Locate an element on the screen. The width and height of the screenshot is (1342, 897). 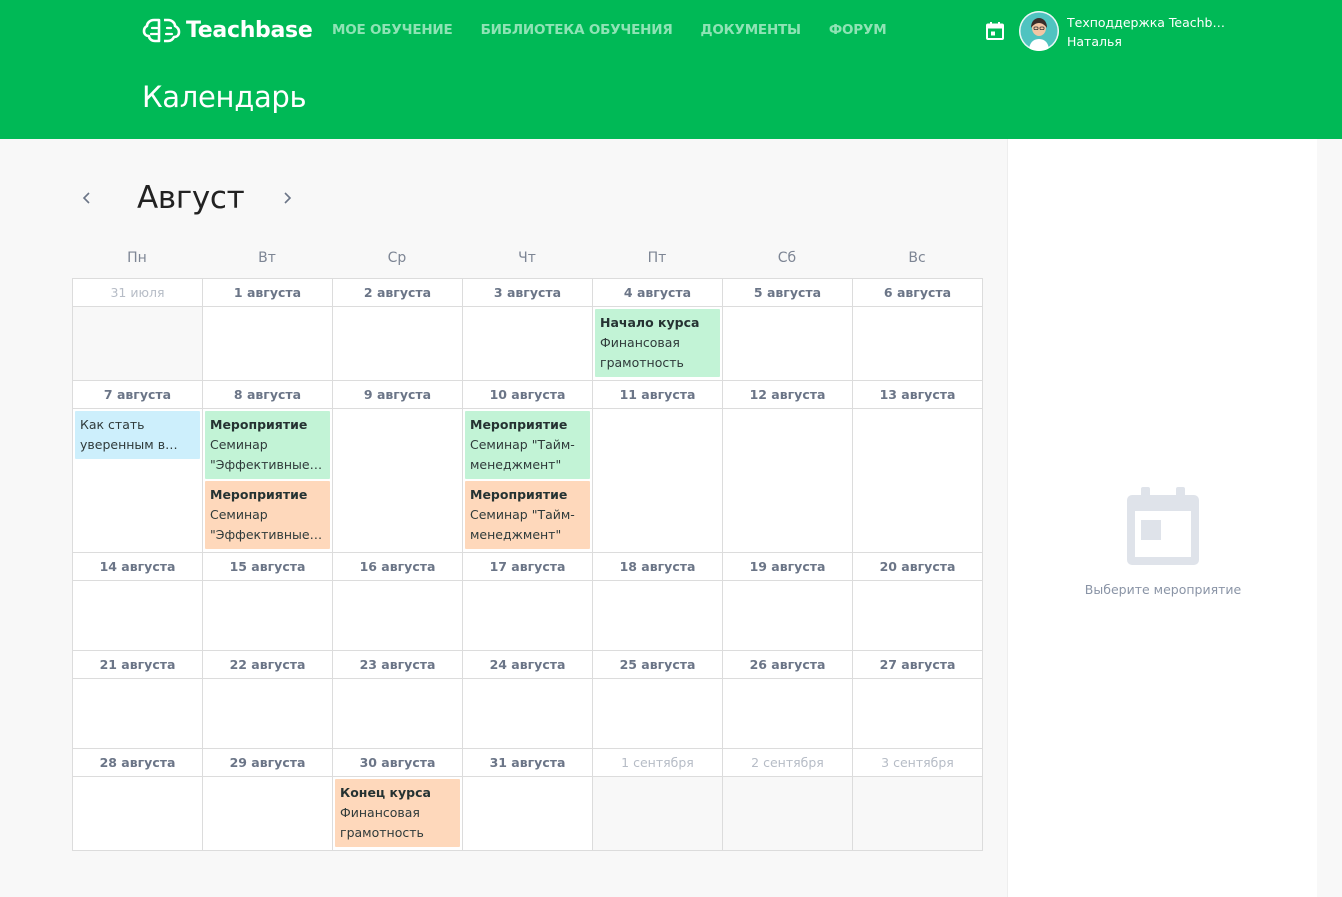
day-date-label: 4 августа is located at coordinates (657, 293).